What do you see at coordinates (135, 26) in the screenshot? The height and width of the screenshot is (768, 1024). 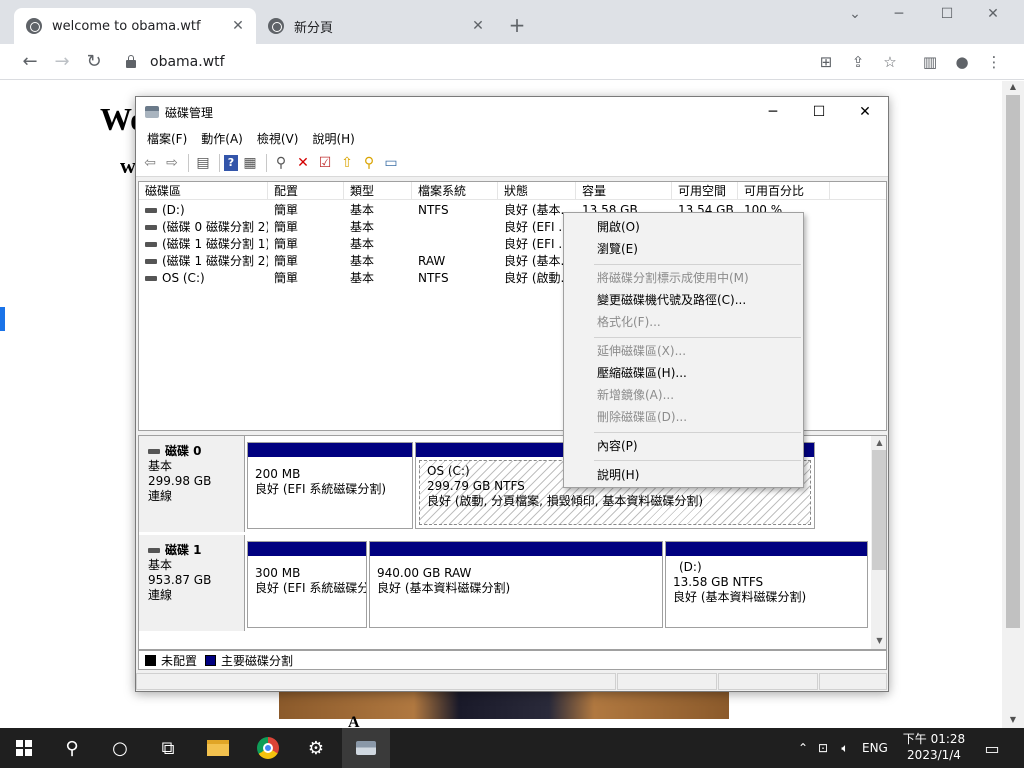 I see `tab-welcome: welcome to obama.wtf ✕` at bounding box center [135, 26].